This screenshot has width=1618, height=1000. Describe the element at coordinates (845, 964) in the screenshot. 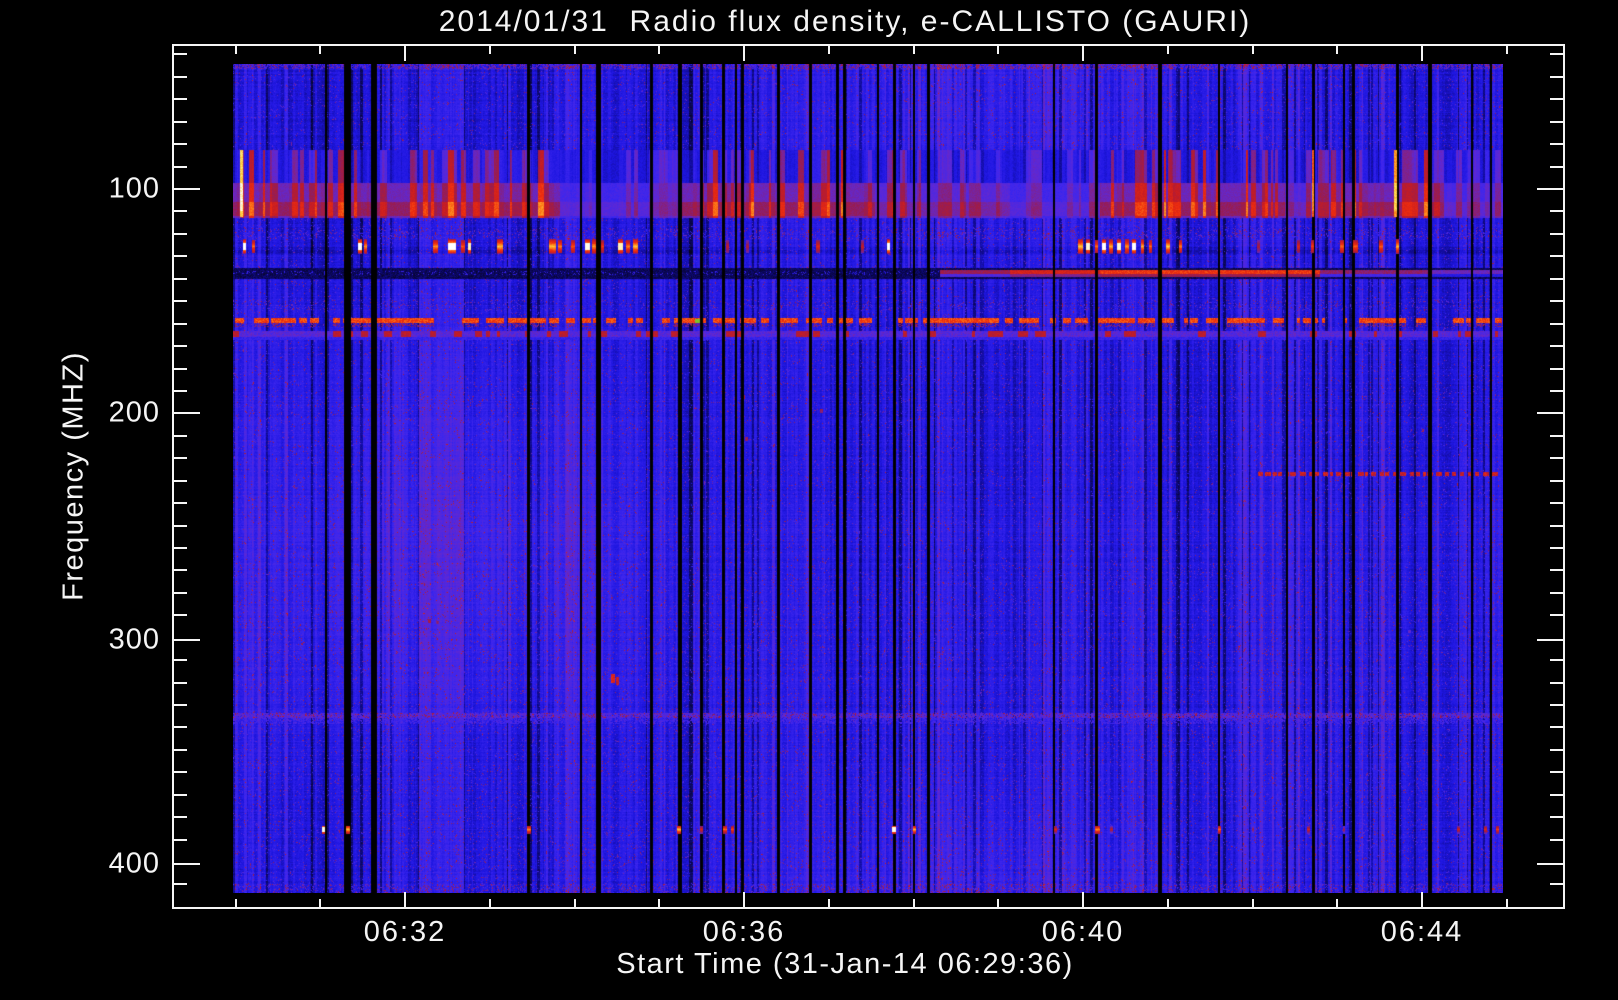

I see `x-axis-title: Start Time (31-Jan-14 06:29:36)` at that location.